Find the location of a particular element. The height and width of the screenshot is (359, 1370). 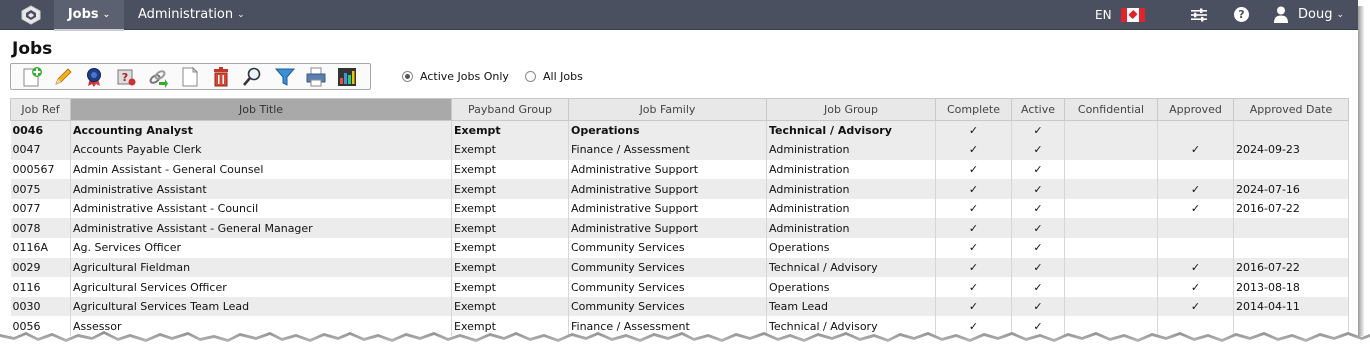

column-header-job-family: Job Family is located at coordinates (667, 109).